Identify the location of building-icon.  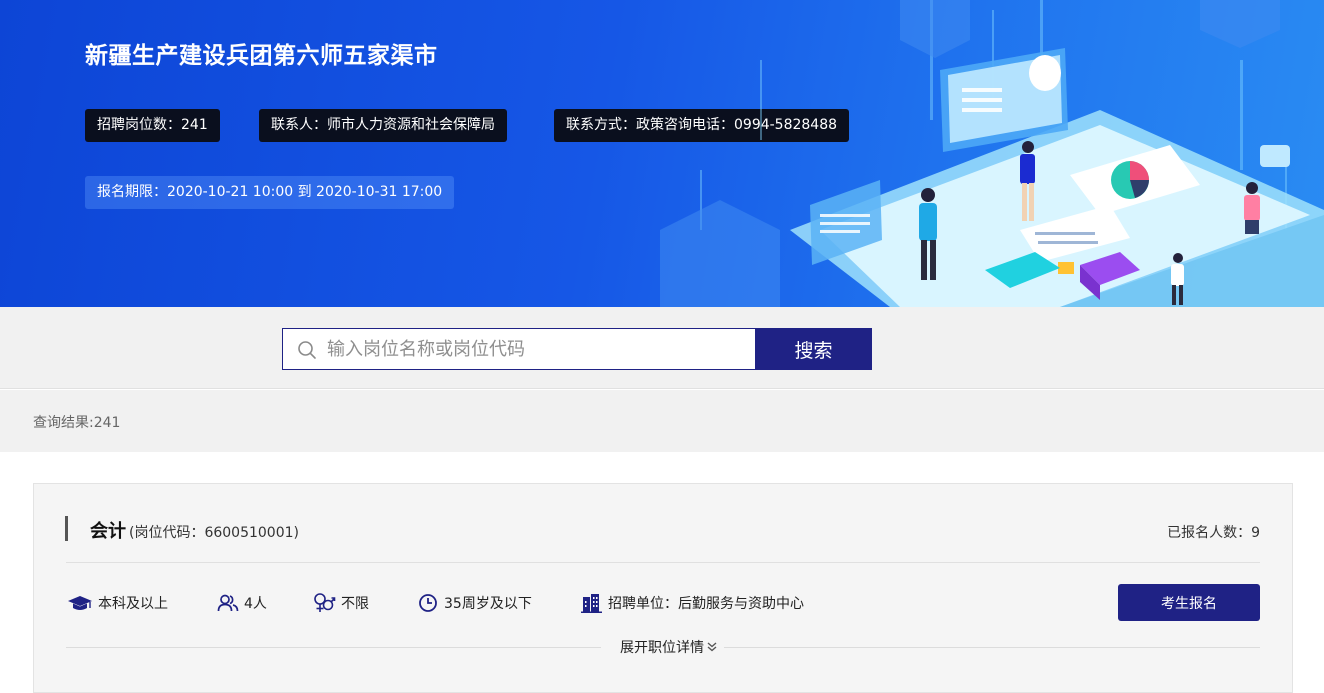
(591, 603).